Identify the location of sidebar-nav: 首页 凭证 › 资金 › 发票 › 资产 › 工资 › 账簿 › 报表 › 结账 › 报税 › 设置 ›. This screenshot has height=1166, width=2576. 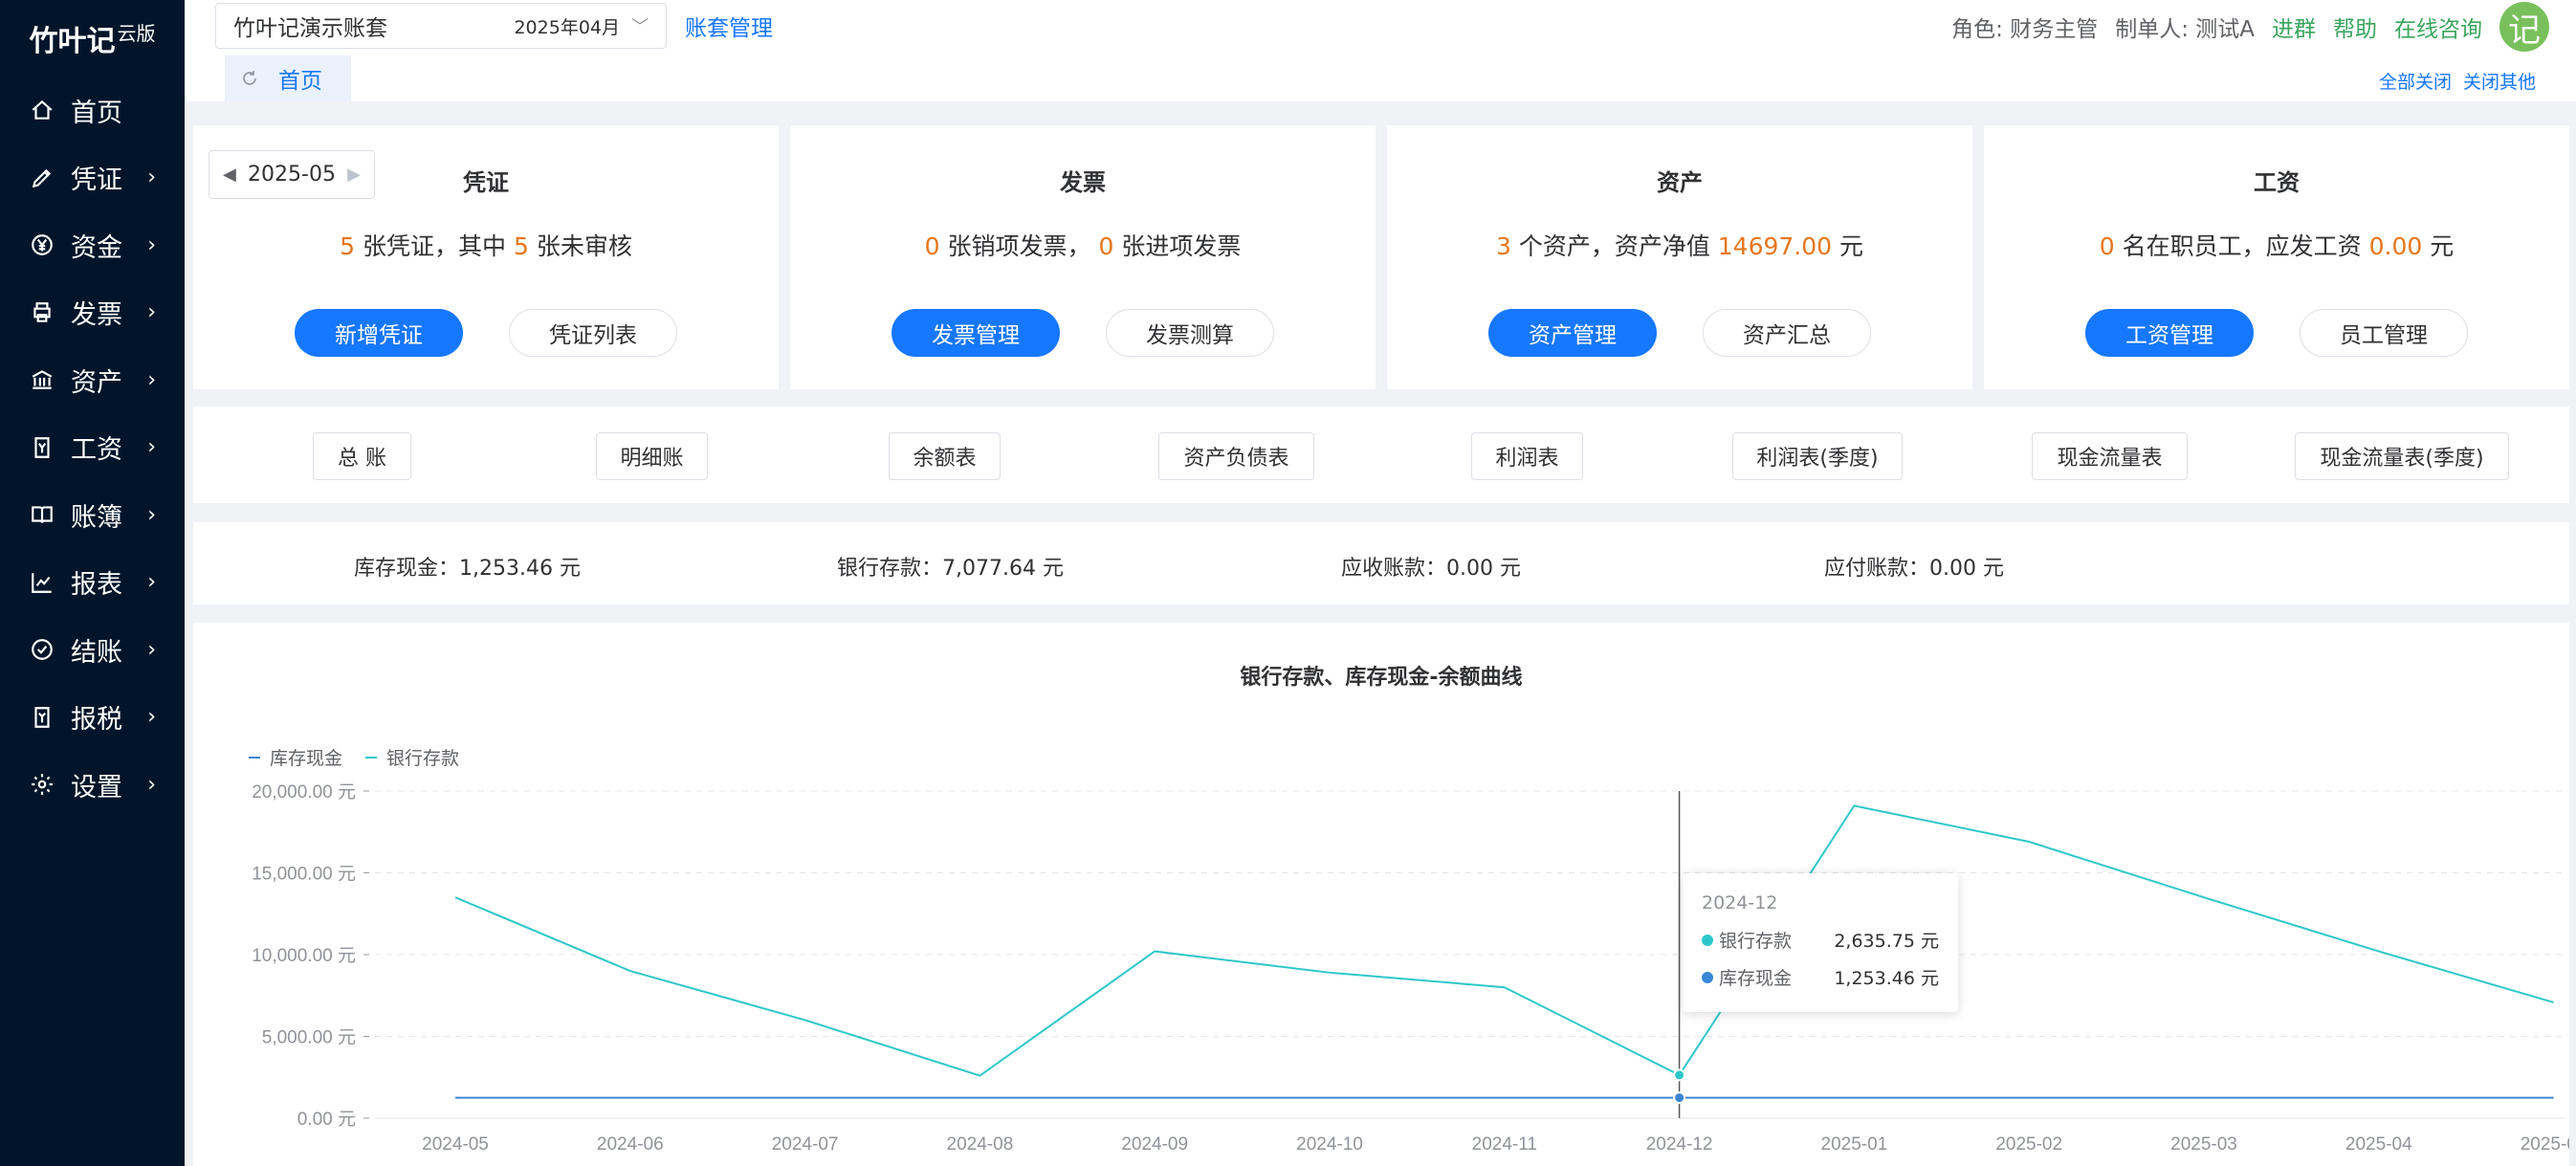
(92, 448).